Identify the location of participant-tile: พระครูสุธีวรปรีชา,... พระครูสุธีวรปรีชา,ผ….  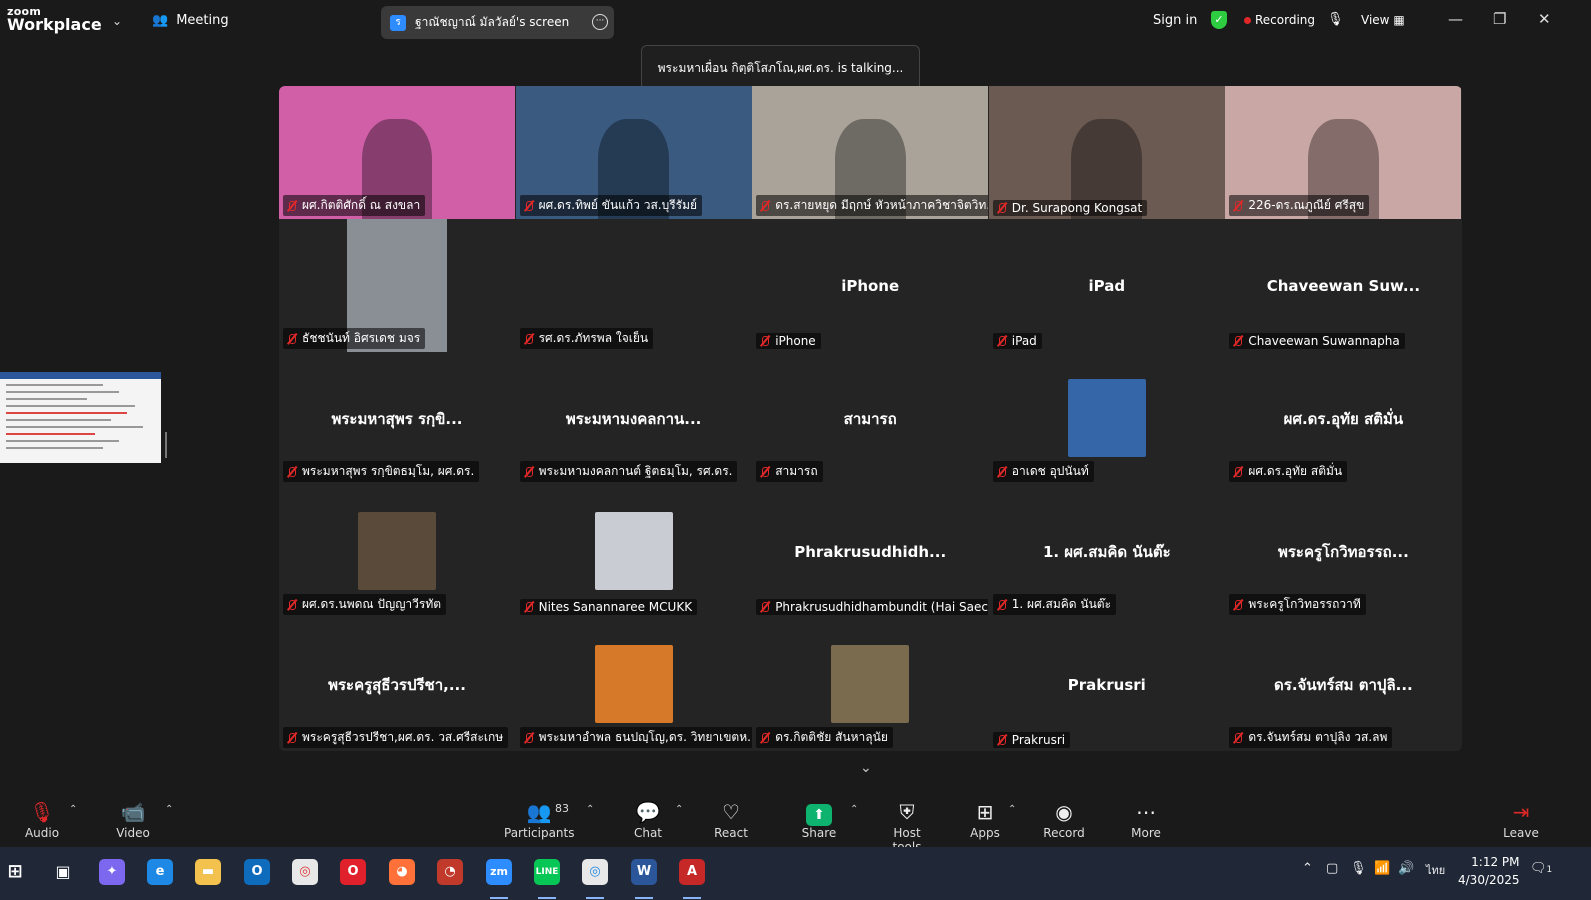
(397, 684).